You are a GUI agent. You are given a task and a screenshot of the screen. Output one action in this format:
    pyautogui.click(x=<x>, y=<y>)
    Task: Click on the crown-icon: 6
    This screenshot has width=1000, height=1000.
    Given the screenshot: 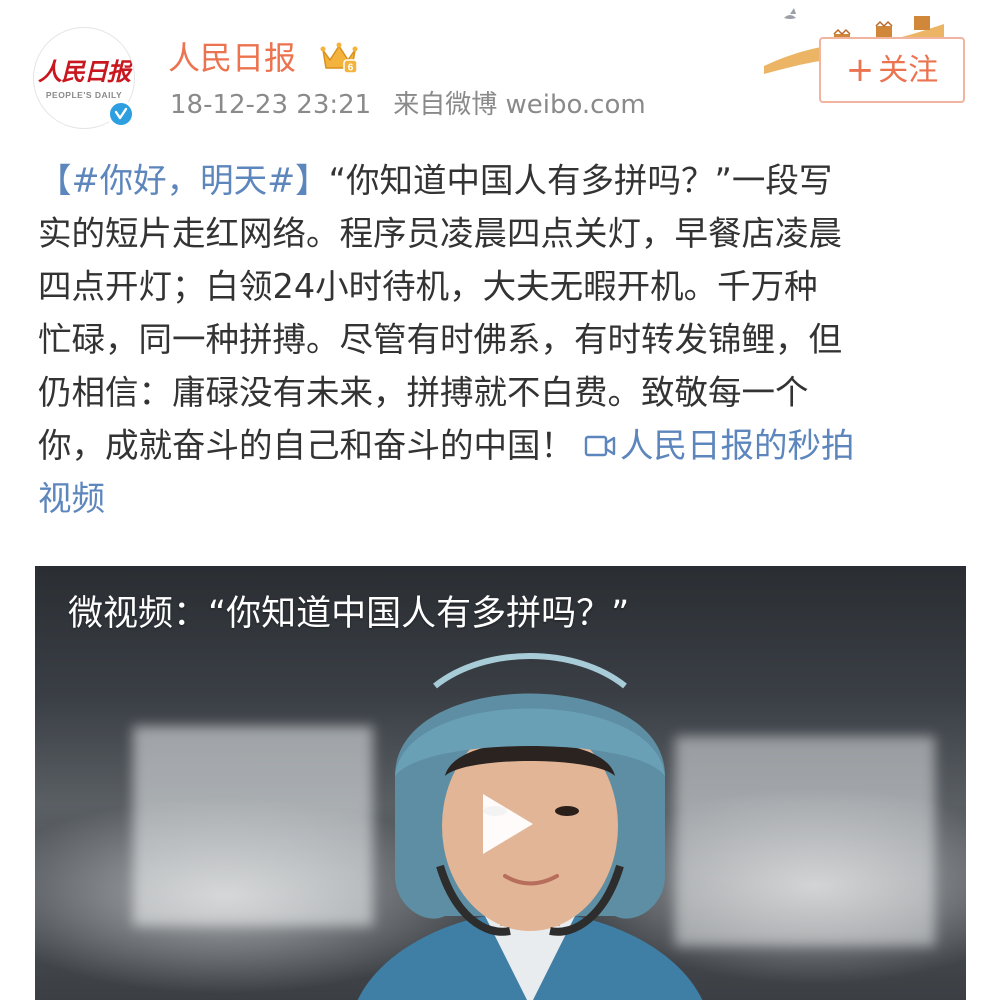 What is the action you would take?
    pyautogui.click(x=339, y=58)
    